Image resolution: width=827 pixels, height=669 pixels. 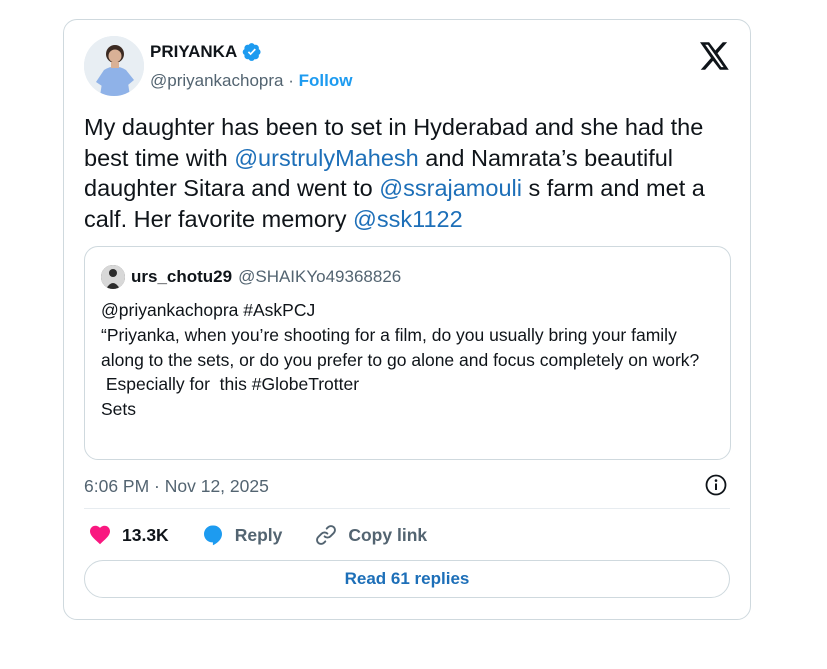 I want to click on quoted-author-handle: @SHAIKYo49368826, so click(x=320, y=276).